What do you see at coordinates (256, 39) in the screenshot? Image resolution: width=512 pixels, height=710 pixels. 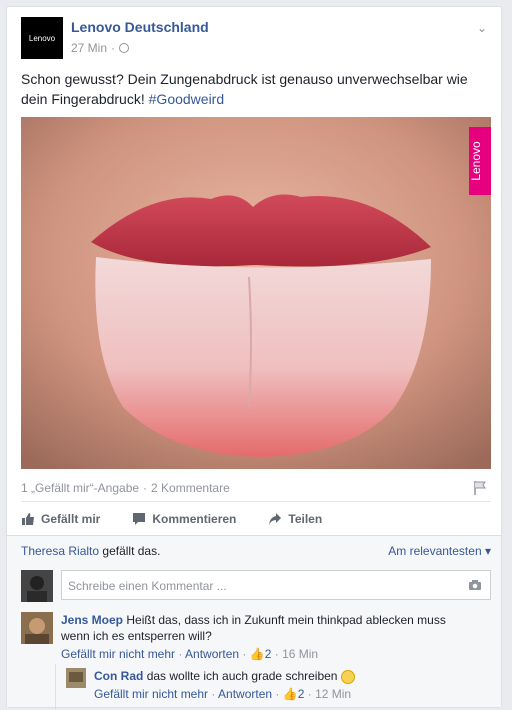 I see `post-header: Lenovo Lenovo Deutschland 27 Min · ⌄` at bounding box center [256, 39].